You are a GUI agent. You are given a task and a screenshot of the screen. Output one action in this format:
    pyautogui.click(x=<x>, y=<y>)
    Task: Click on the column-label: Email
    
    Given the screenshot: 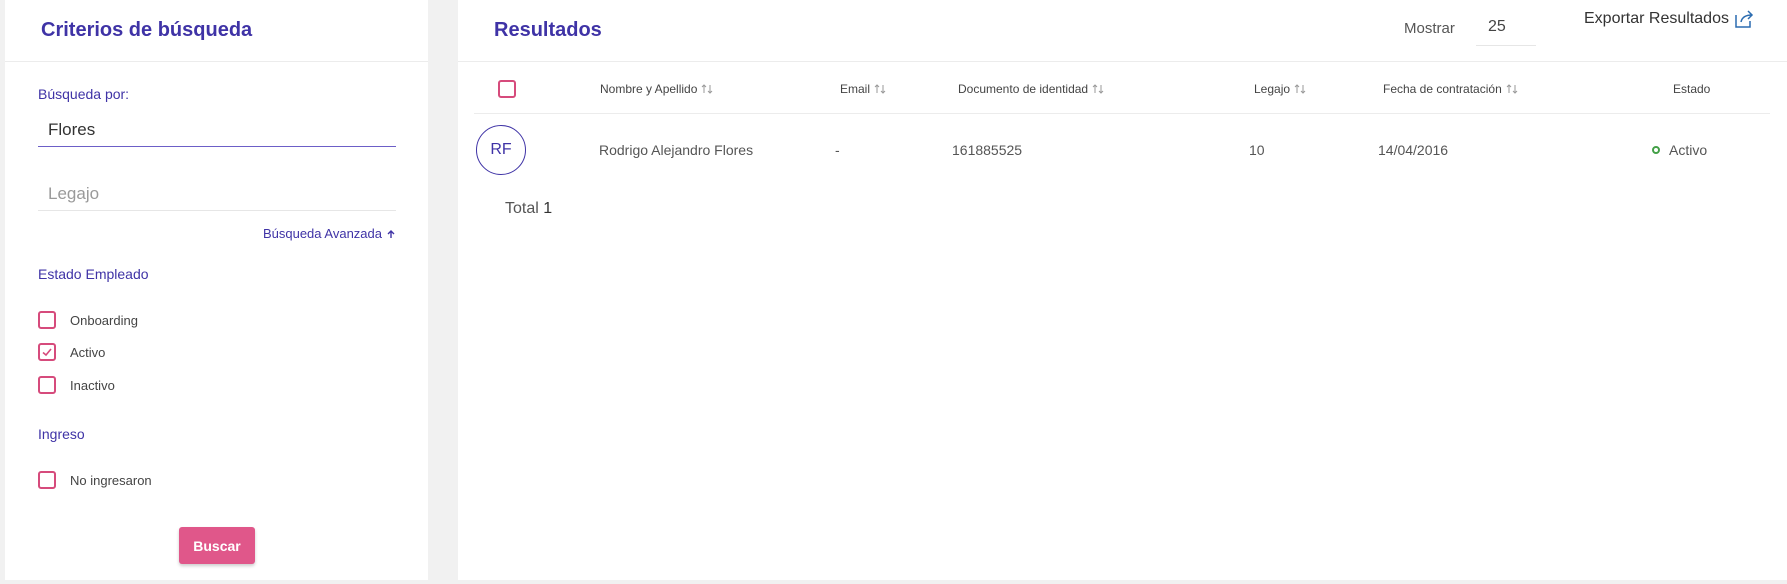 What is the action you would take?
    pyautogui.click(x=855, y=89)
    